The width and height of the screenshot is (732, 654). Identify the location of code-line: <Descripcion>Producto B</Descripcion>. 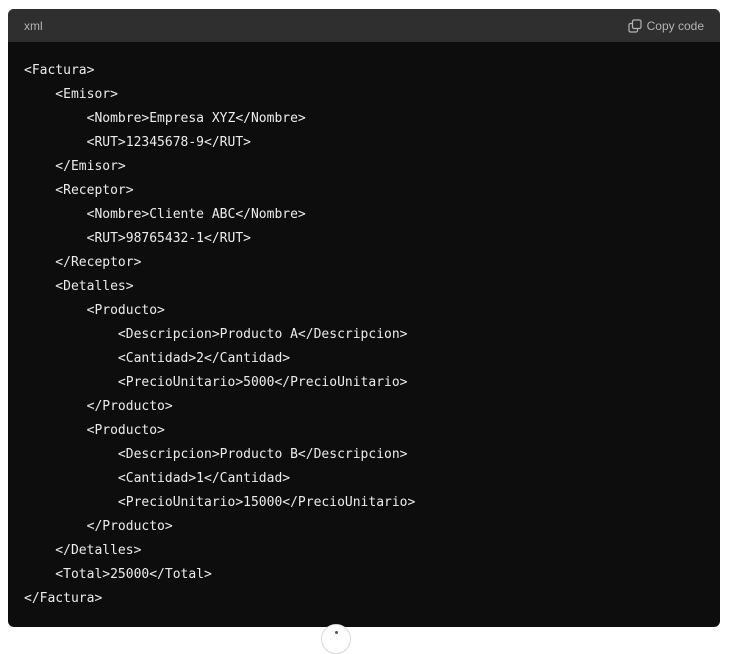
(216, 454).